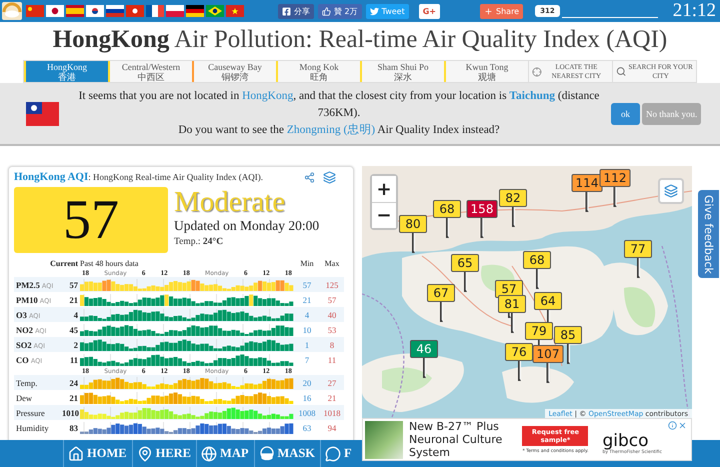  What do you see at coordinates (332, 383) in the screenshot?
I see `max-value: 27` at bounding box center [332, 383].